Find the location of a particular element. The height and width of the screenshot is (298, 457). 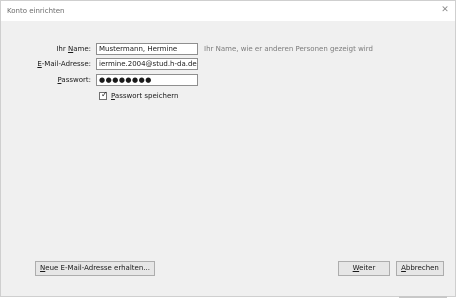

name-label: Ihr Name: is located at coordinates (73, 49).